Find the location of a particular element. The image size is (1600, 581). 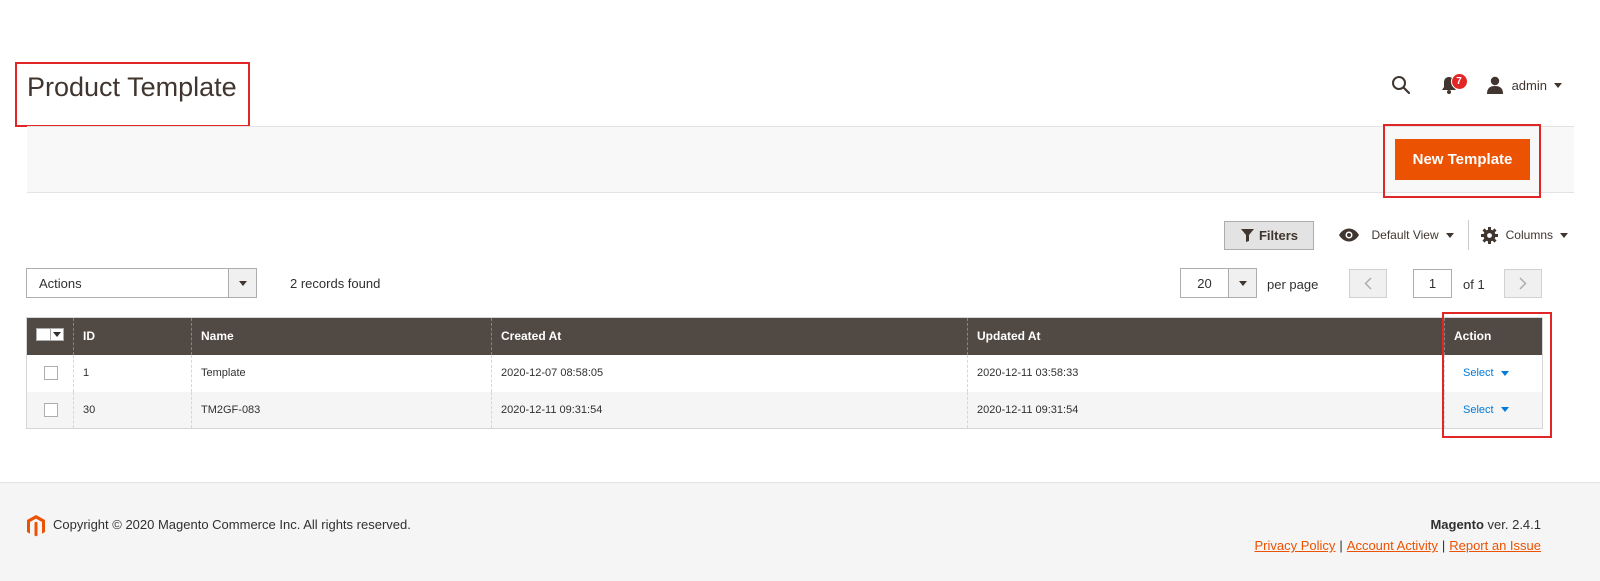

gear-icon is located at coordinates (1489, 235).